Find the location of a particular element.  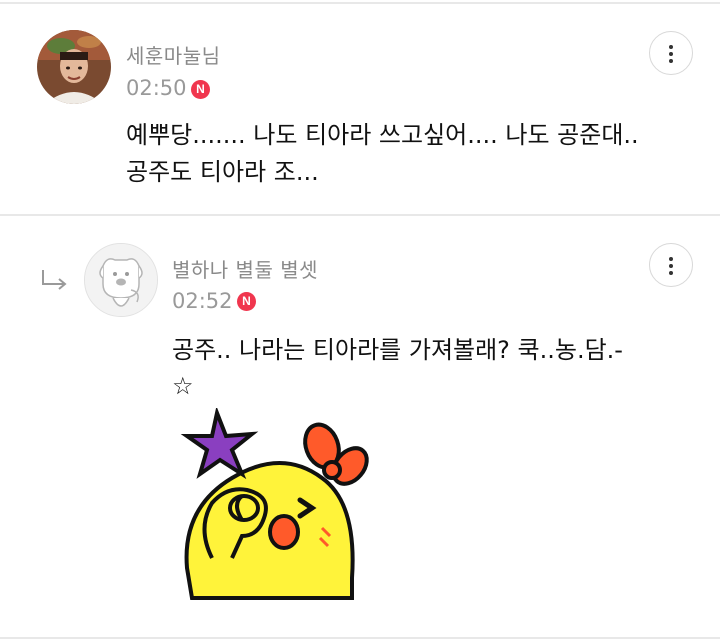

author-name: 별하나 별둘 별셋 is located at coordinates (245, 268).